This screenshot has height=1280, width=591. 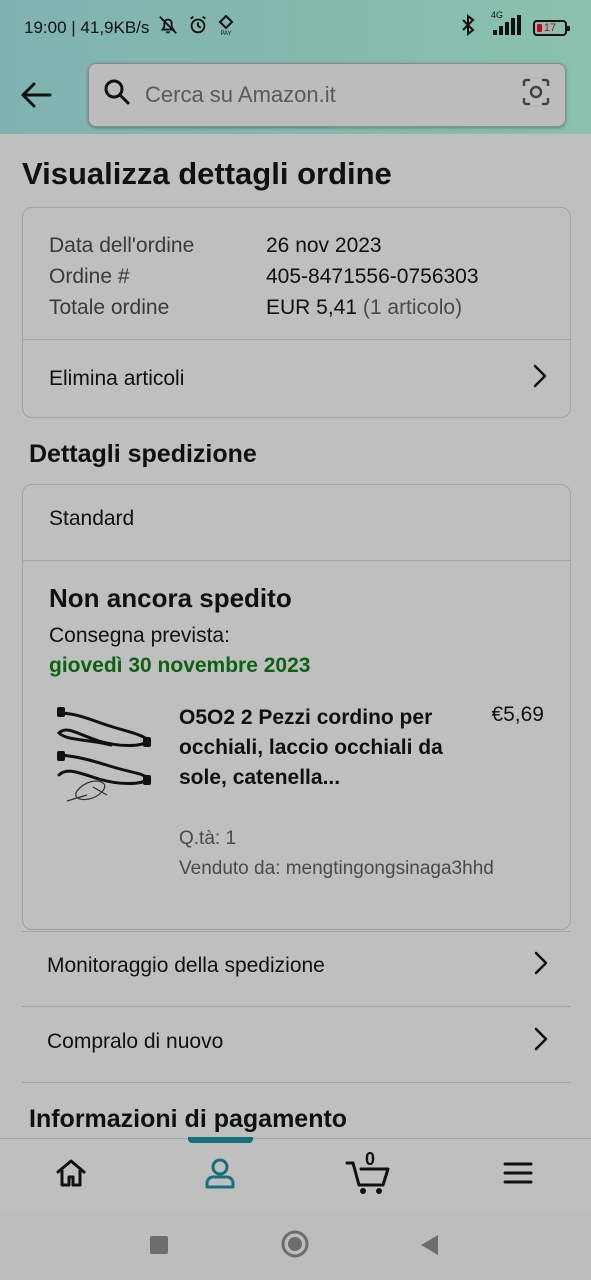 What do you see at coordinates (188, 1119) in the screenshot?
I see `payment-section-title: Informazioni di pagamento` at bounding box center [188, 1119].